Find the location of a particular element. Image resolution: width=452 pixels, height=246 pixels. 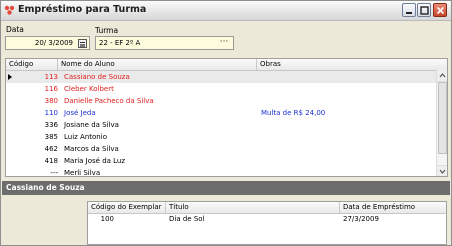

student-name: Cassiano de Souza is located at coordinates (97, 77).